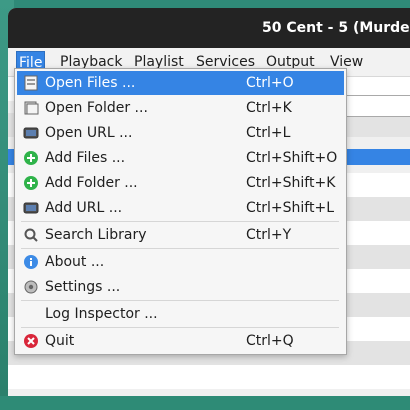 The height and width of the screenshot is (410, 410). Describe the element at coordinates (31, 108) in the screenshot. I see `open-folder-icon` at that location.